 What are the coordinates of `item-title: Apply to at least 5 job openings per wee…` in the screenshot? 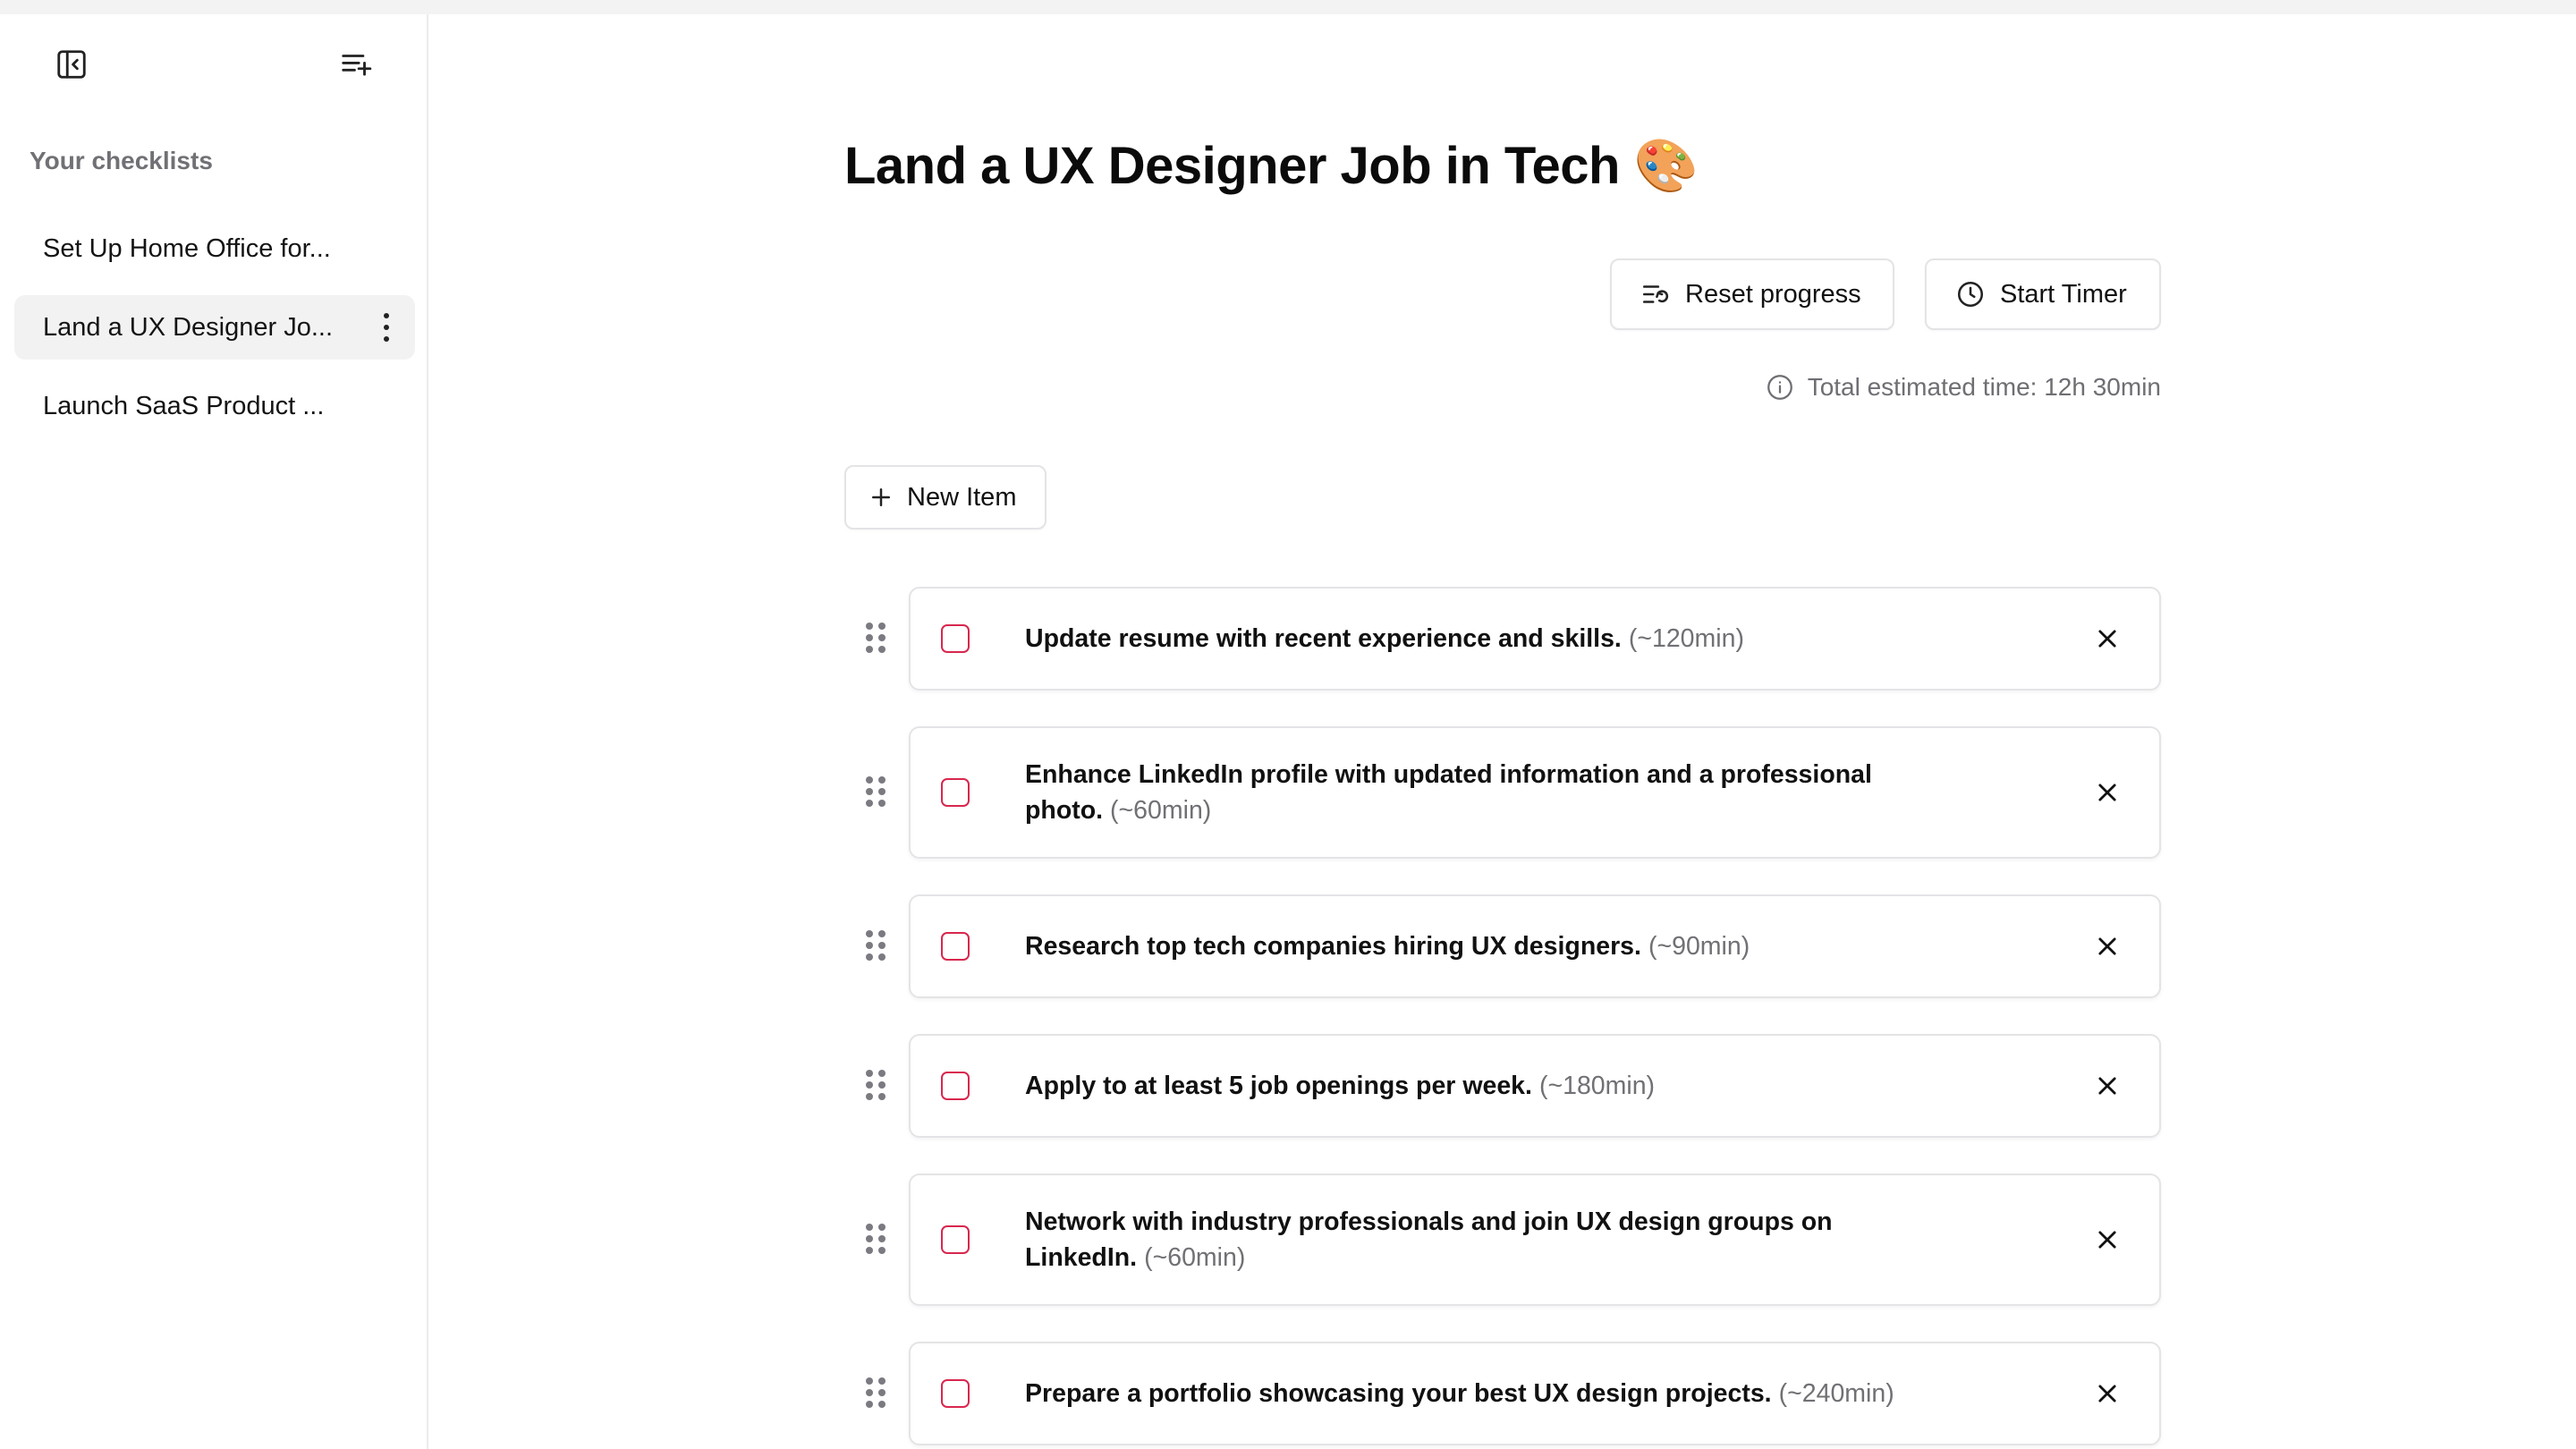 It's located at (1278, 1086).